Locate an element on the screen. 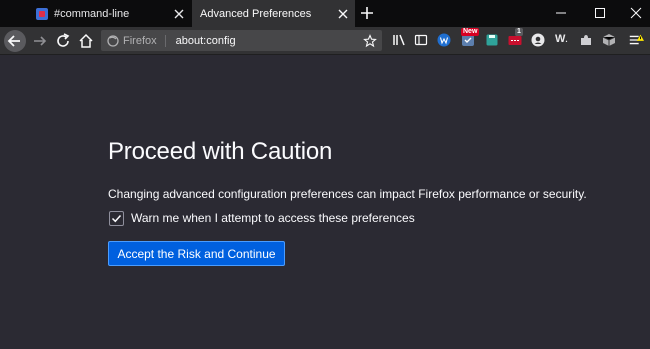  checkmark-icon is located at coordinates (116, 218).